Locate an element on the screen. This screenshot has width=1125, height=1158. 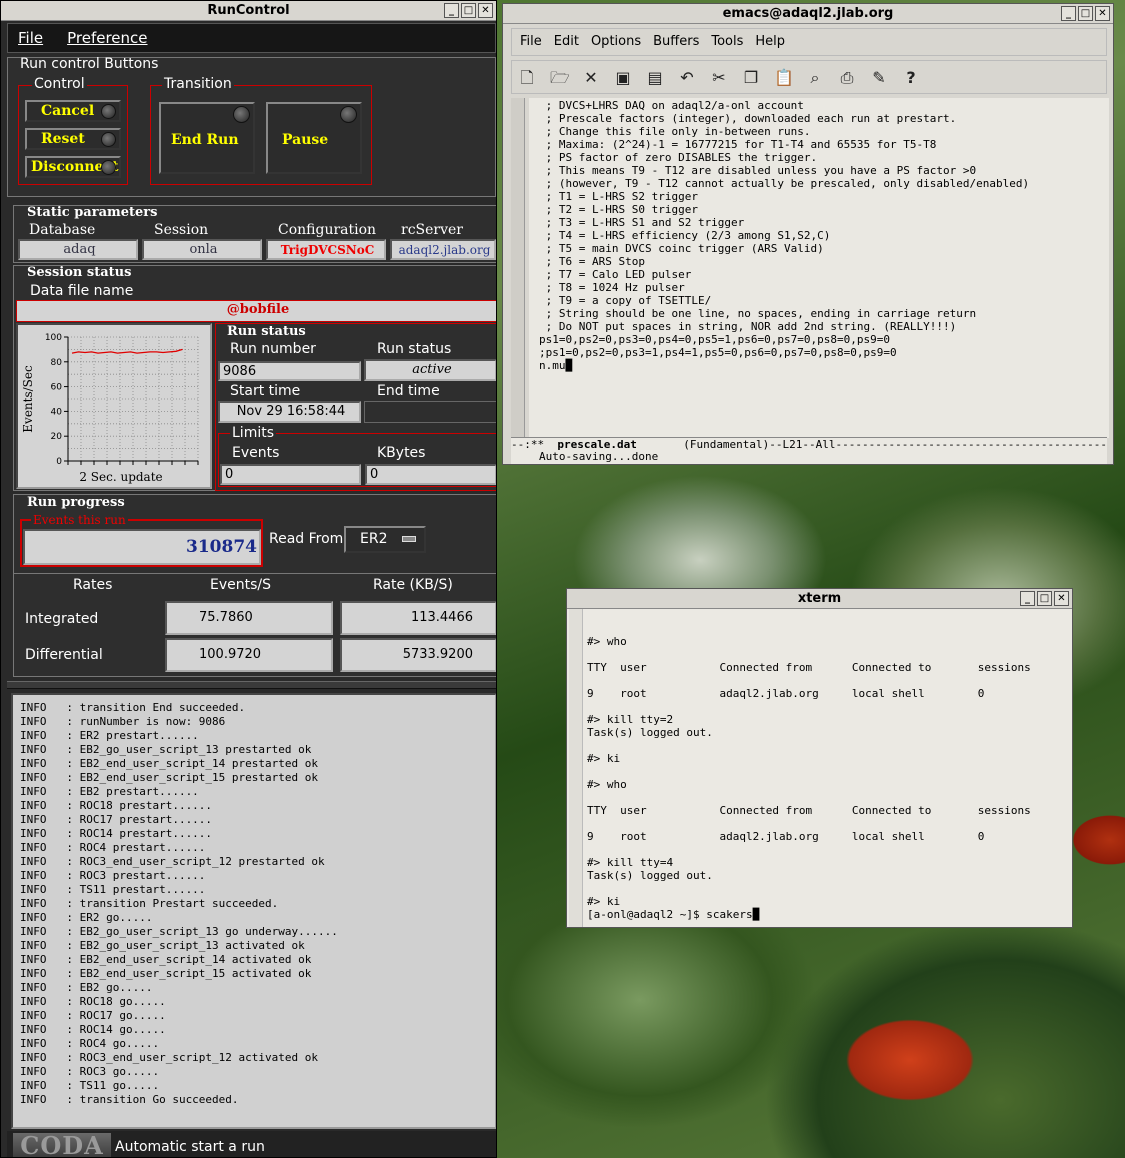
transition-label: Transition is located at coordinates (198, 84).